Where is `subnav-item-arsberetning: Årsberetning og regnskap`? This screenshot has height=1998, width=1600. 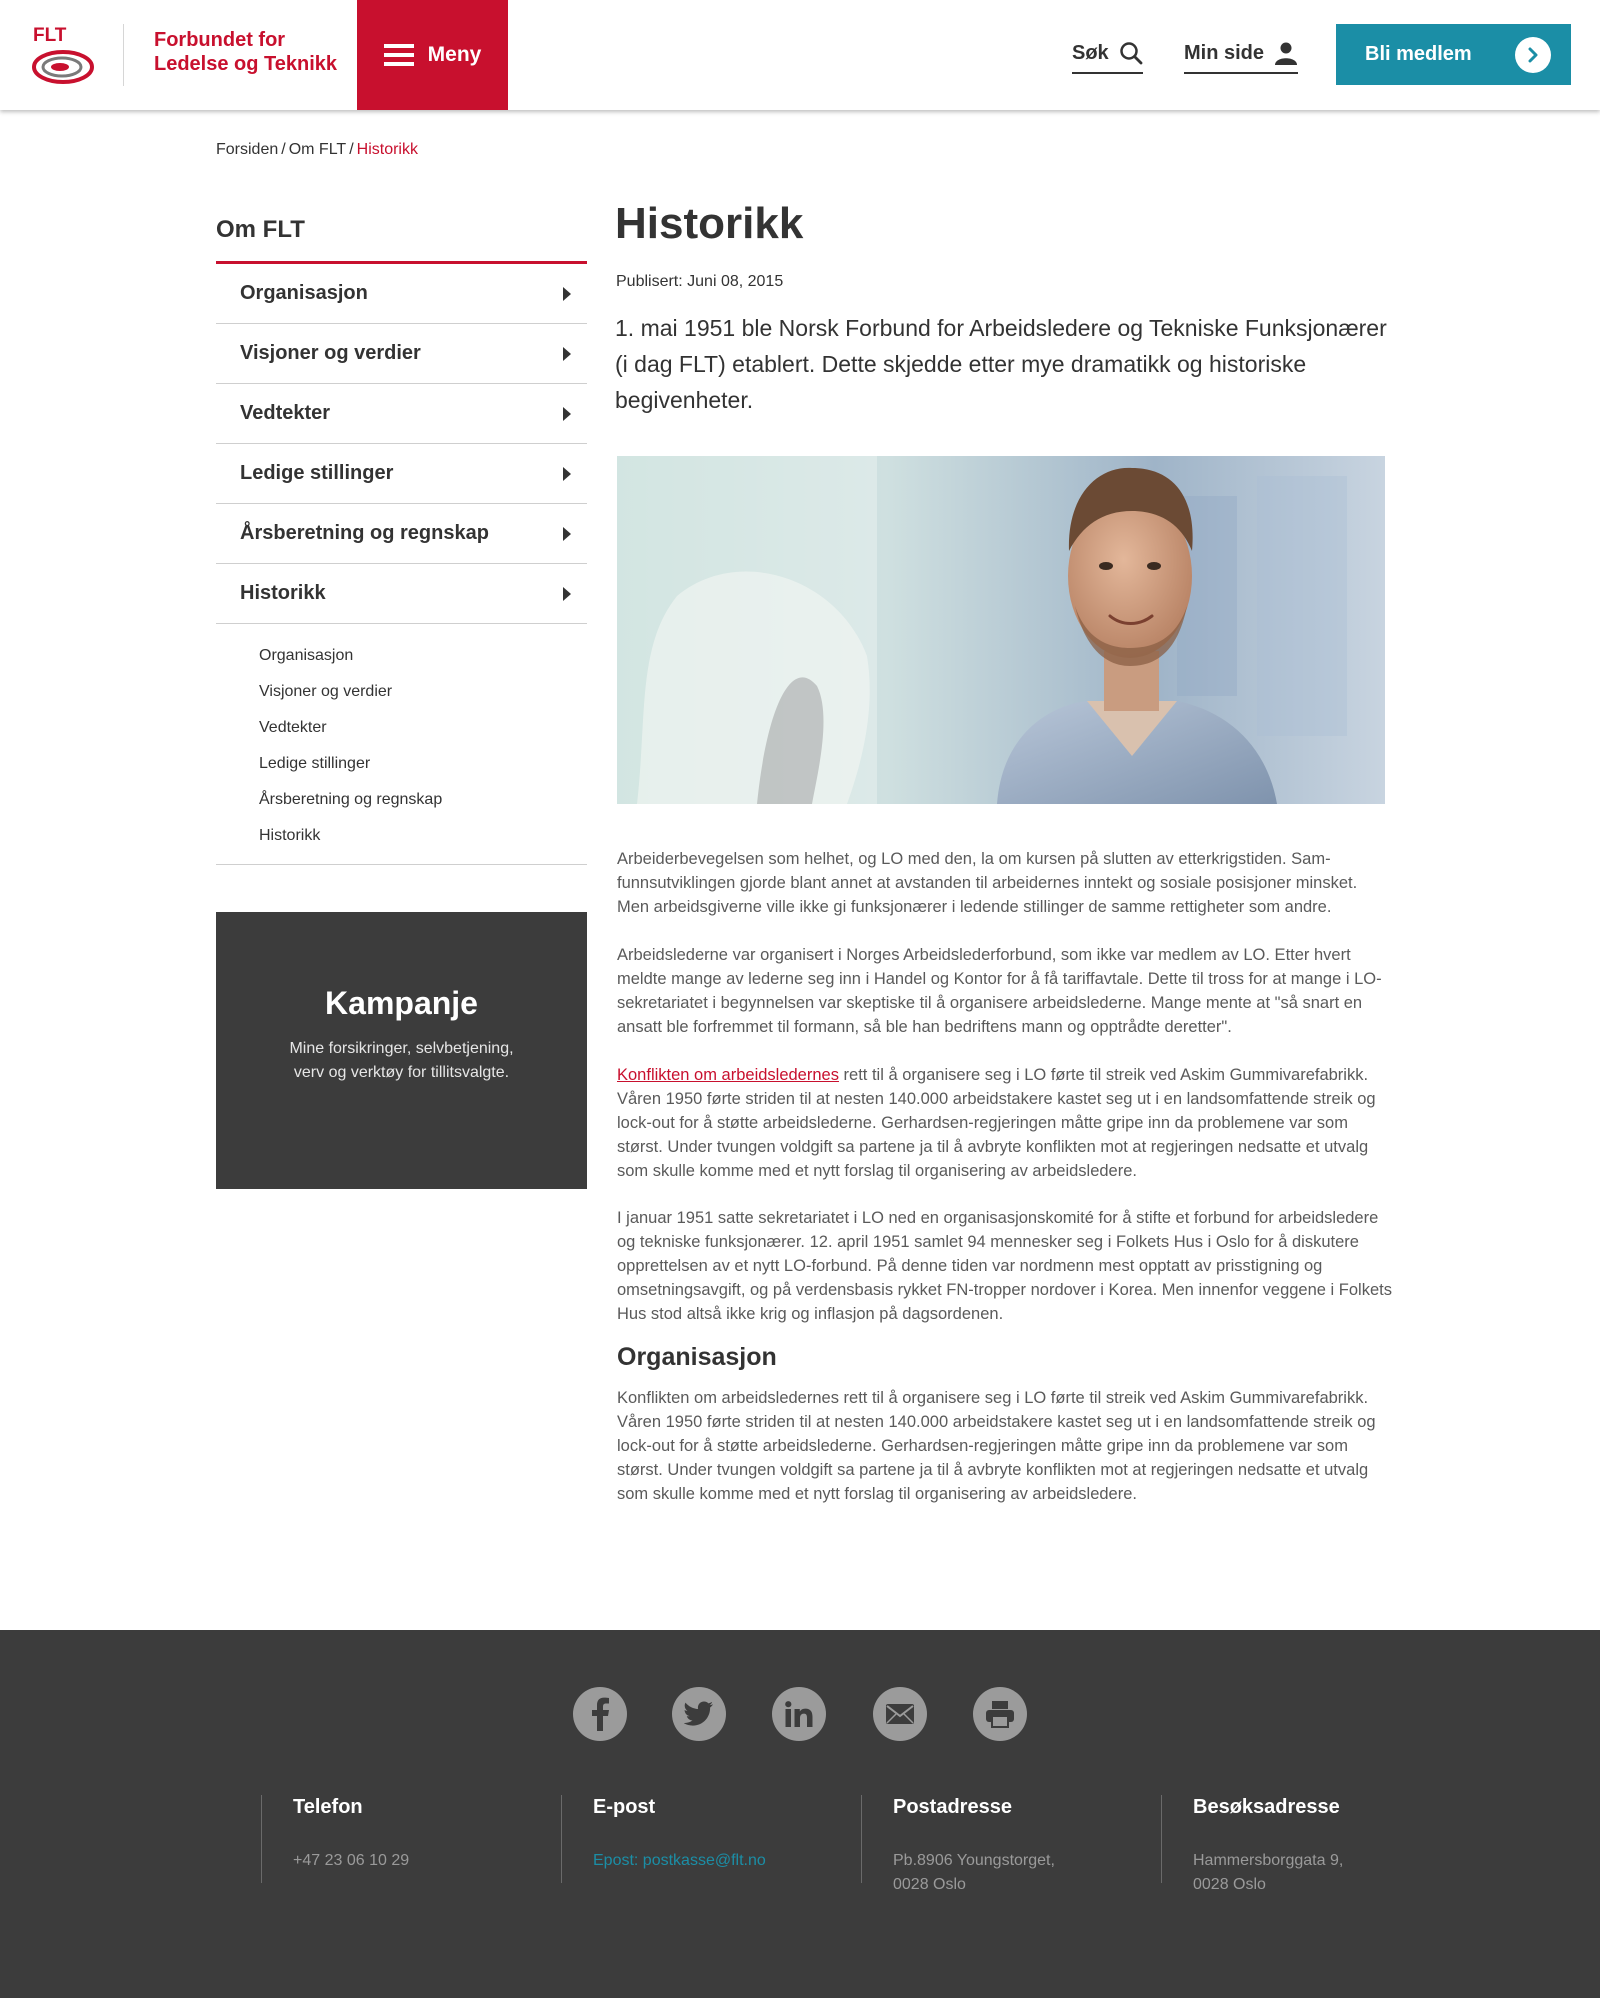 subnav-item-arsberetning: Årsberetning og regnskap is located at coordinates (401, 805).